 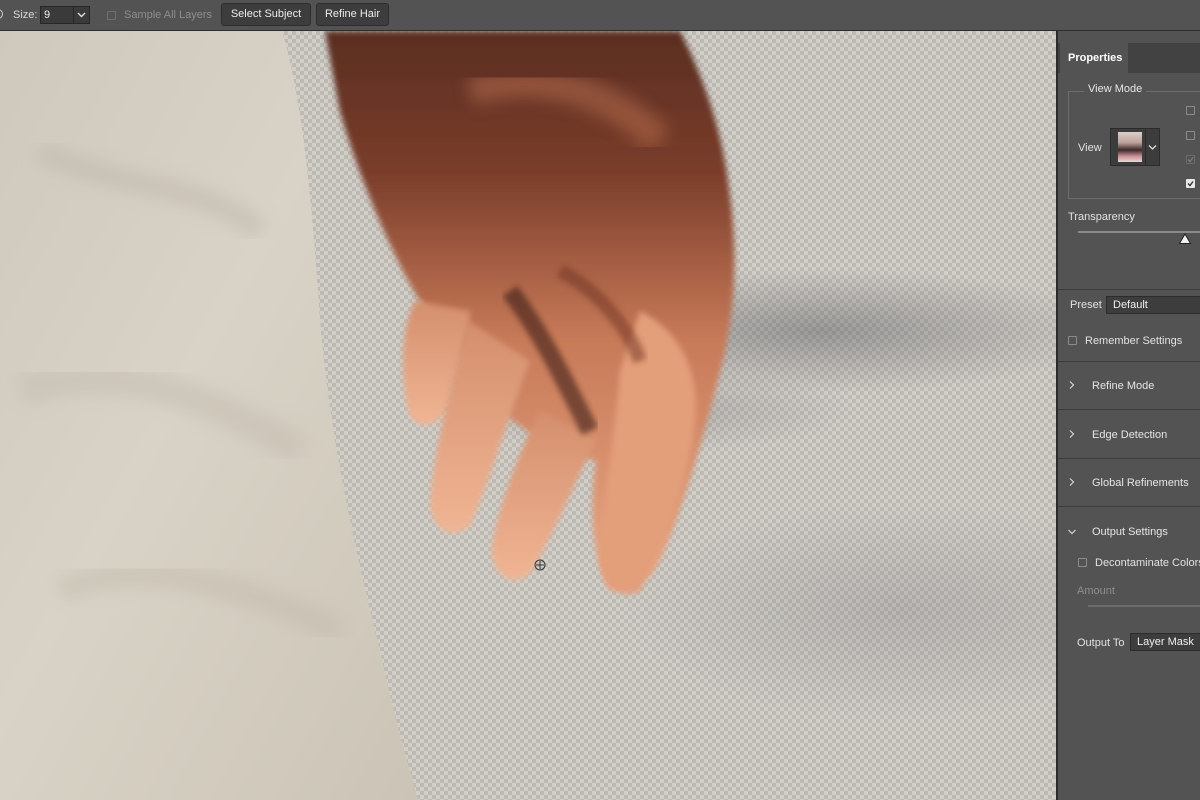 What do you see at coordinates (1153, 305) in the screenshot?
I see `preset-dropdown: Default` at bounding box center [1153, 305].